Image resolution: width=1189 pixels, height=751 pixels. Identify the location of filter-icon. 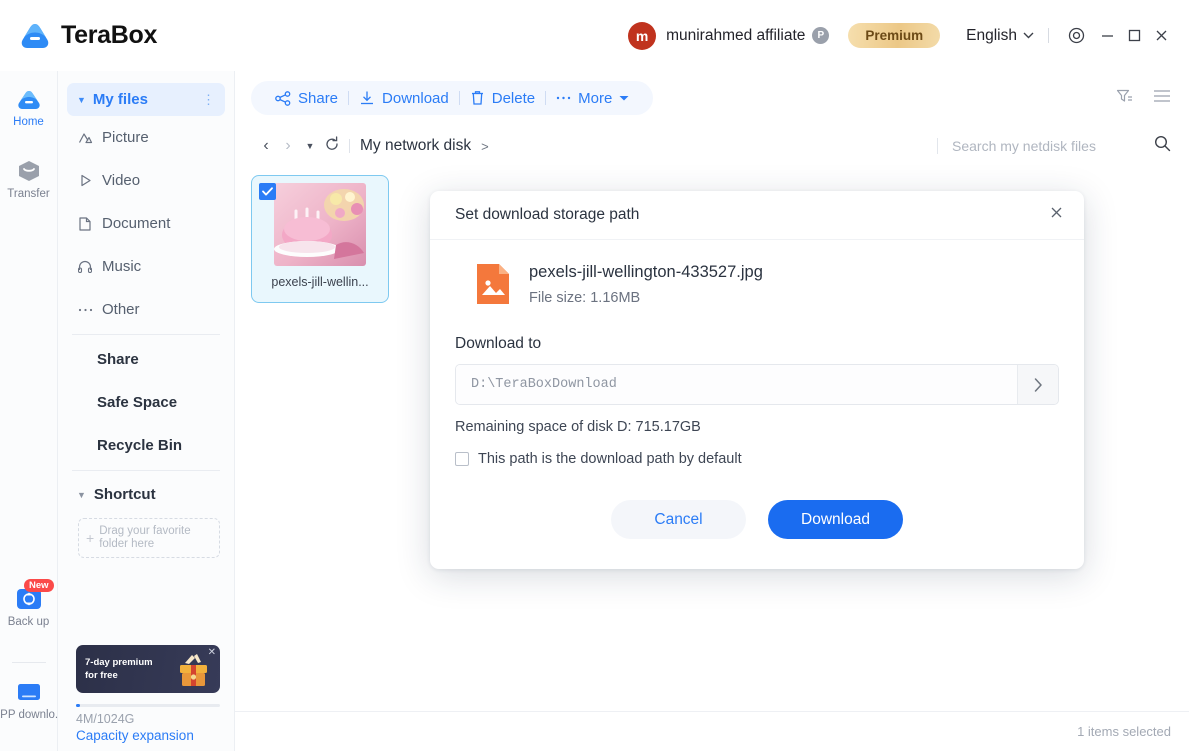
(1124, 98).